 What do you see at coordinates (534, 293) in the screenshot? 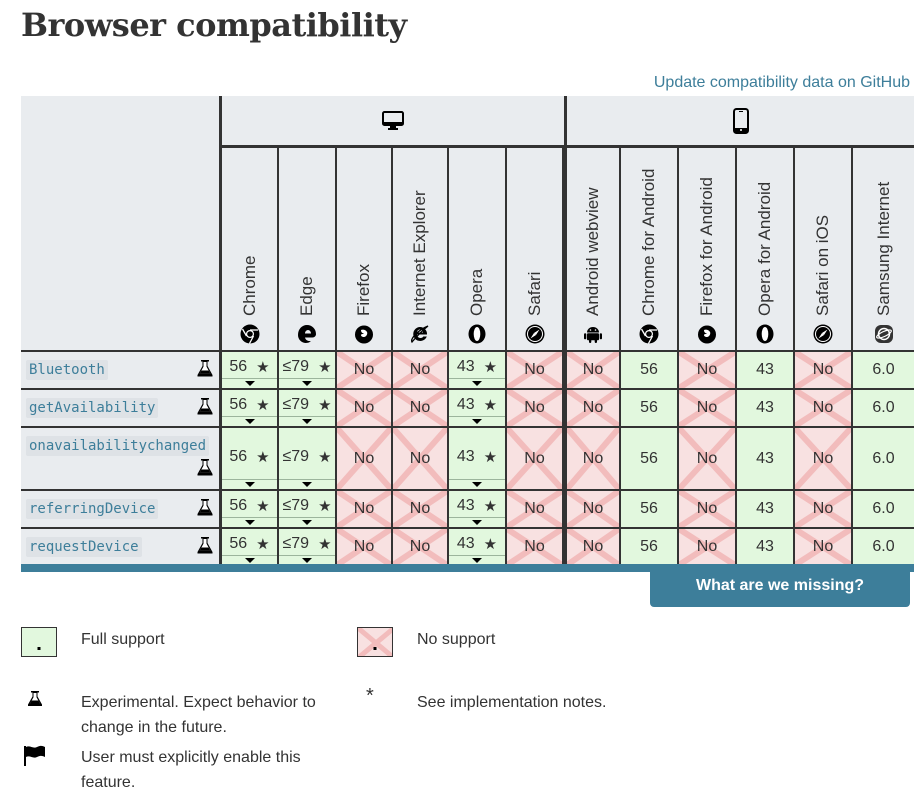
I see `browser-name: Safari` at bounding box center [534, 293].